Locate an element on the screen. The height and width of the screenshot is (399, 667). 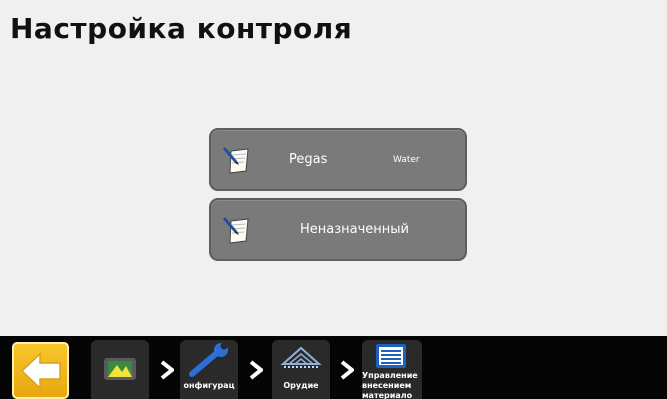
crumb-label: онфигурац is located at coordinates (209, 385).